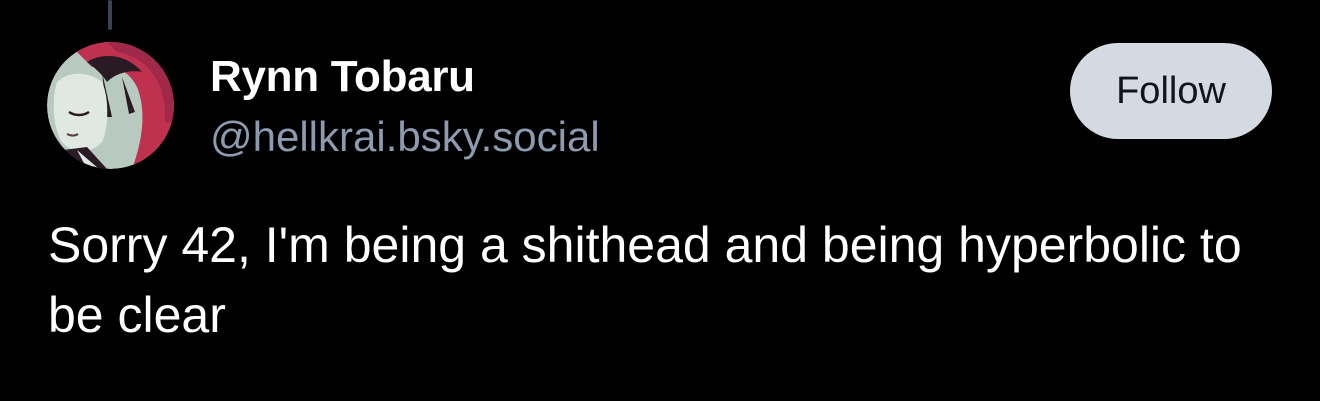 This screenshot has width=1320, height=401. I want to click on avatar-image, so click(110, 105).